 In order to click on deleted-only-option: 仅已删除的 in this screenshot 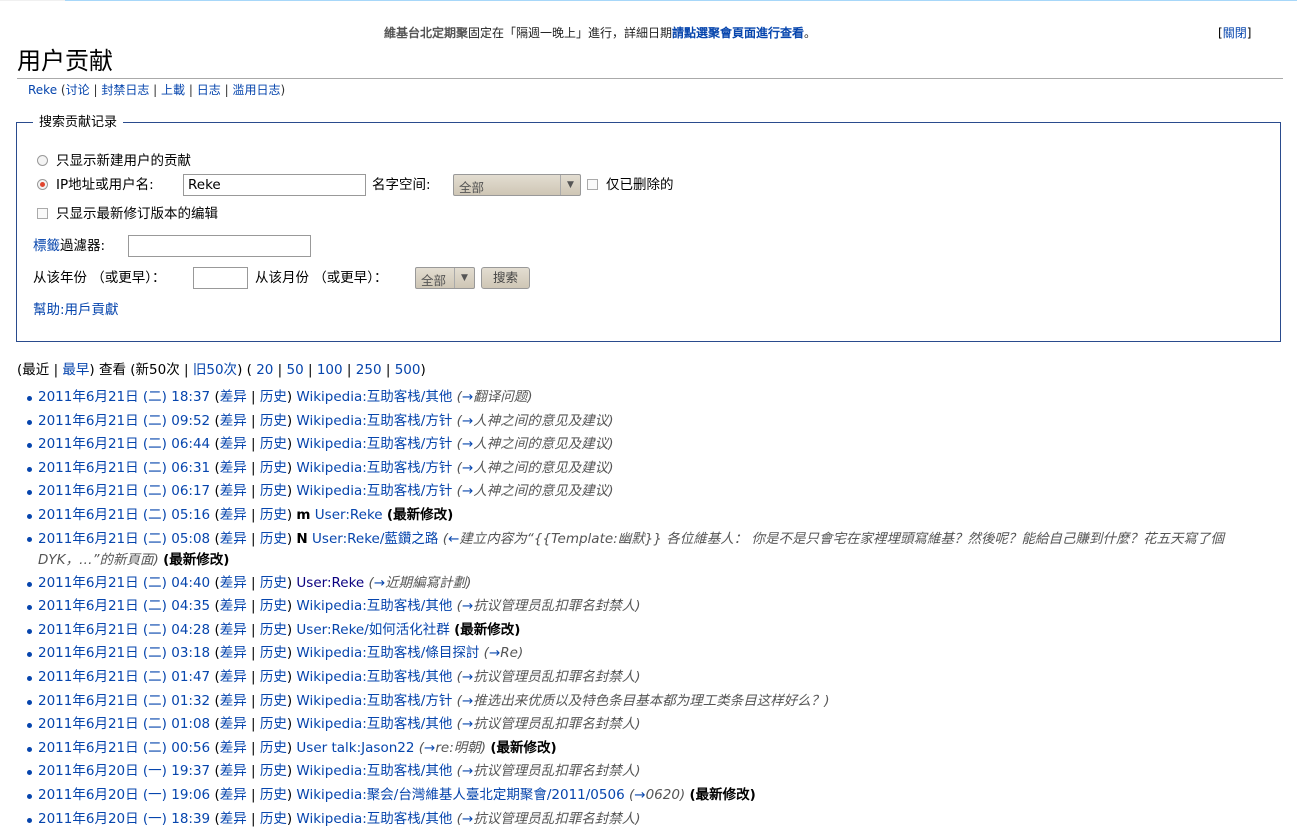, I will do `click(630, 185)`.